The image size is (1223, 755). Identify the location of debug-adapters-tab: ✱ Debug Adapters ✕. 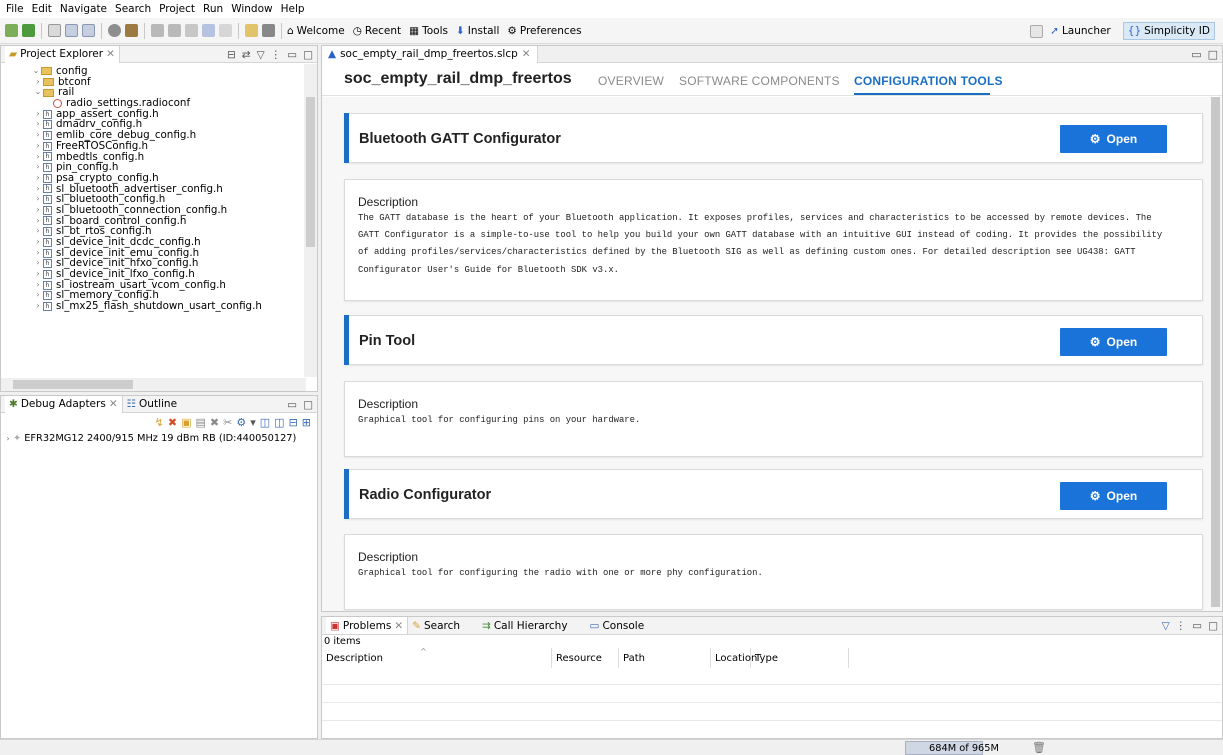
(64, 404).